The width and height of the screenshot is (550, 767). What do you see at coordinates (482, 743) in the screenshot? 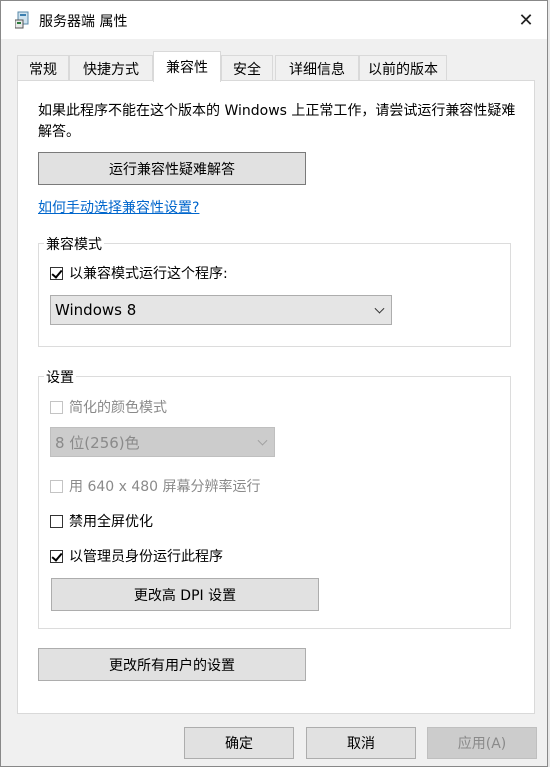
I see `apply-button: 应用(A)` at bounding box center [482, 743].